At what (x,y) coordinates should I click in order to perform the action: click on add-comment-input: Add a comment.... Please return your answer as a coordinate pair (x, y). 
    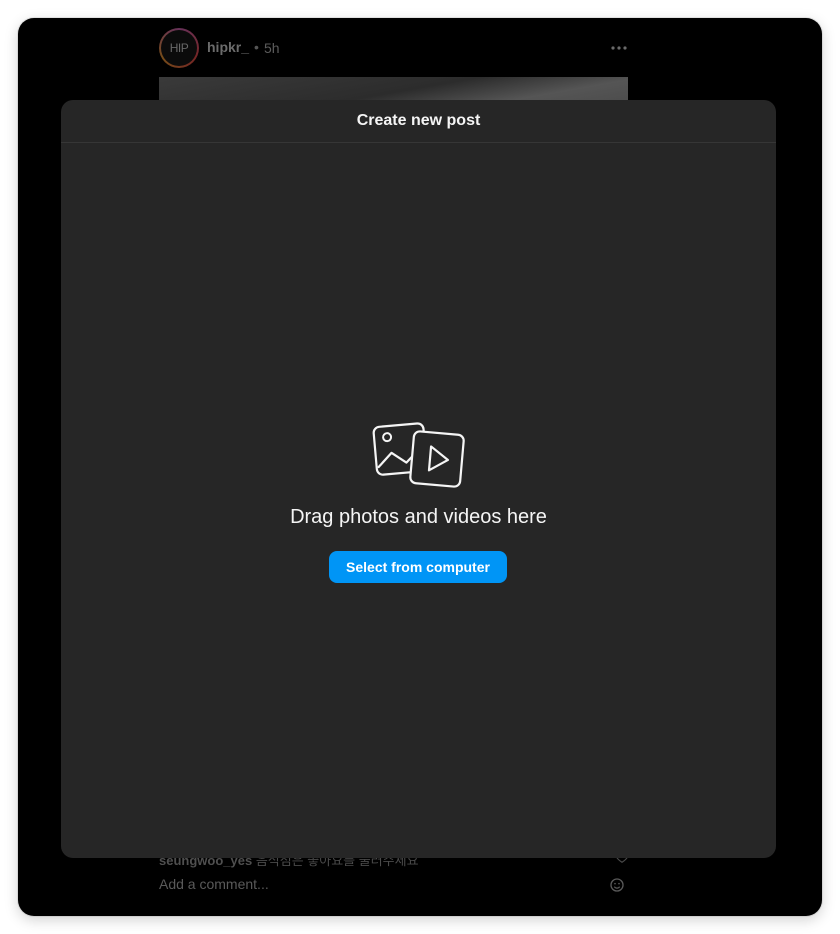
    Looking at the image, I should click on (214, 884).